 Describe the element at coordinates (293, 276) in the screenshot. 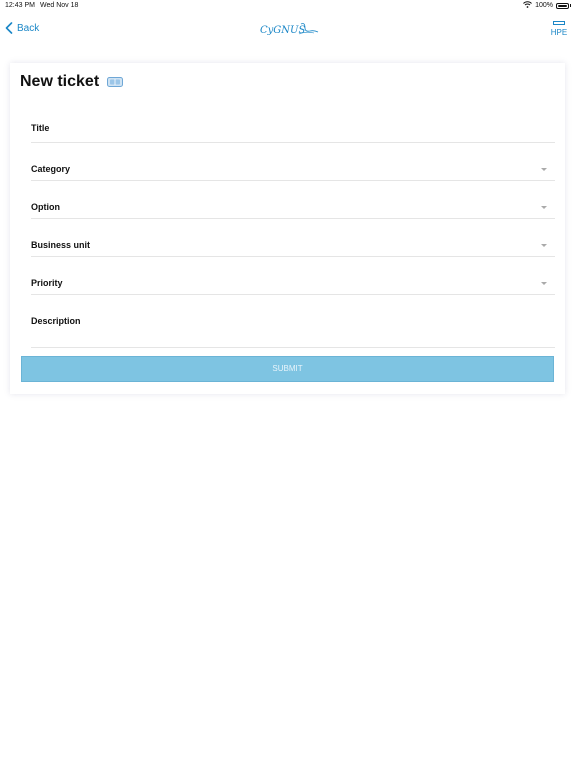

I see `priority-select: Priority` at that location.